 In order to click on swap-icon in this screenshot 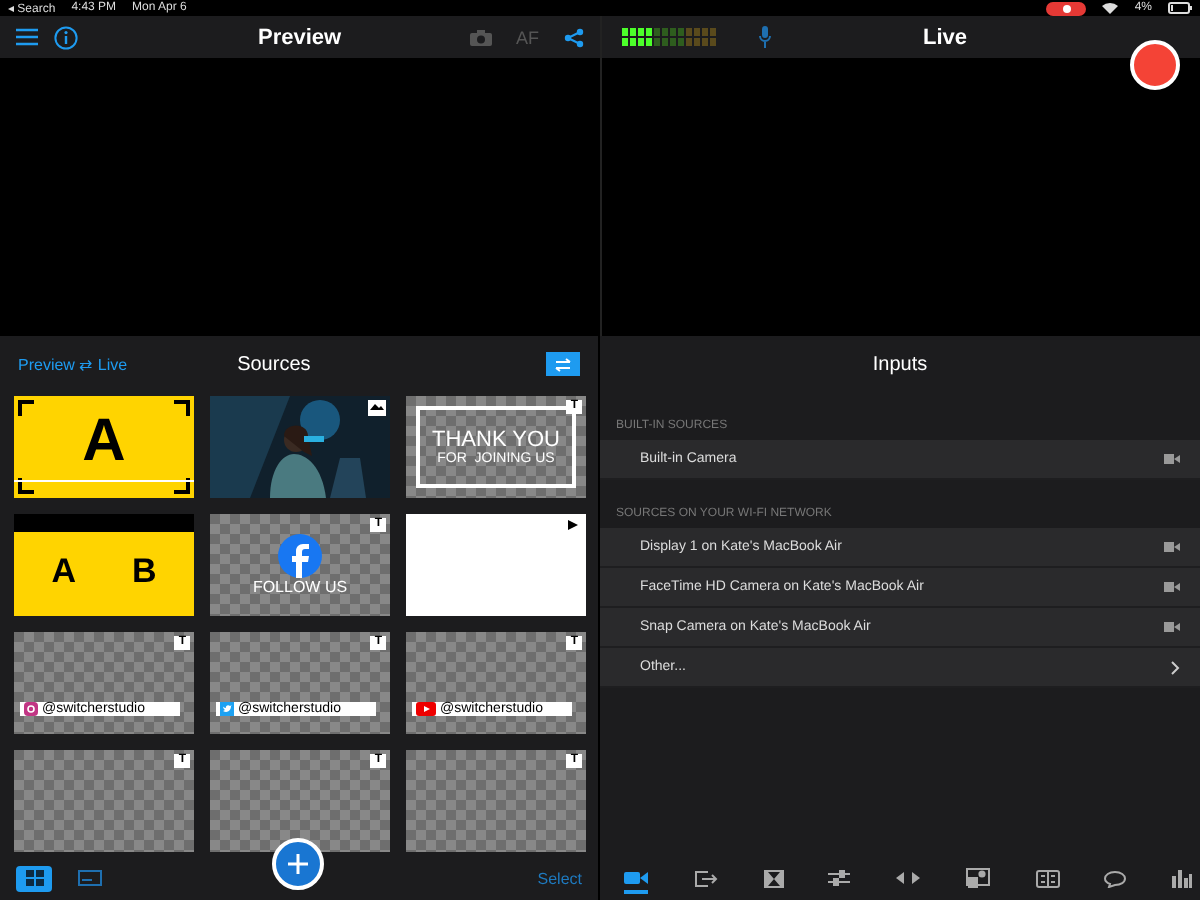, I will do `click(563, 364)`.